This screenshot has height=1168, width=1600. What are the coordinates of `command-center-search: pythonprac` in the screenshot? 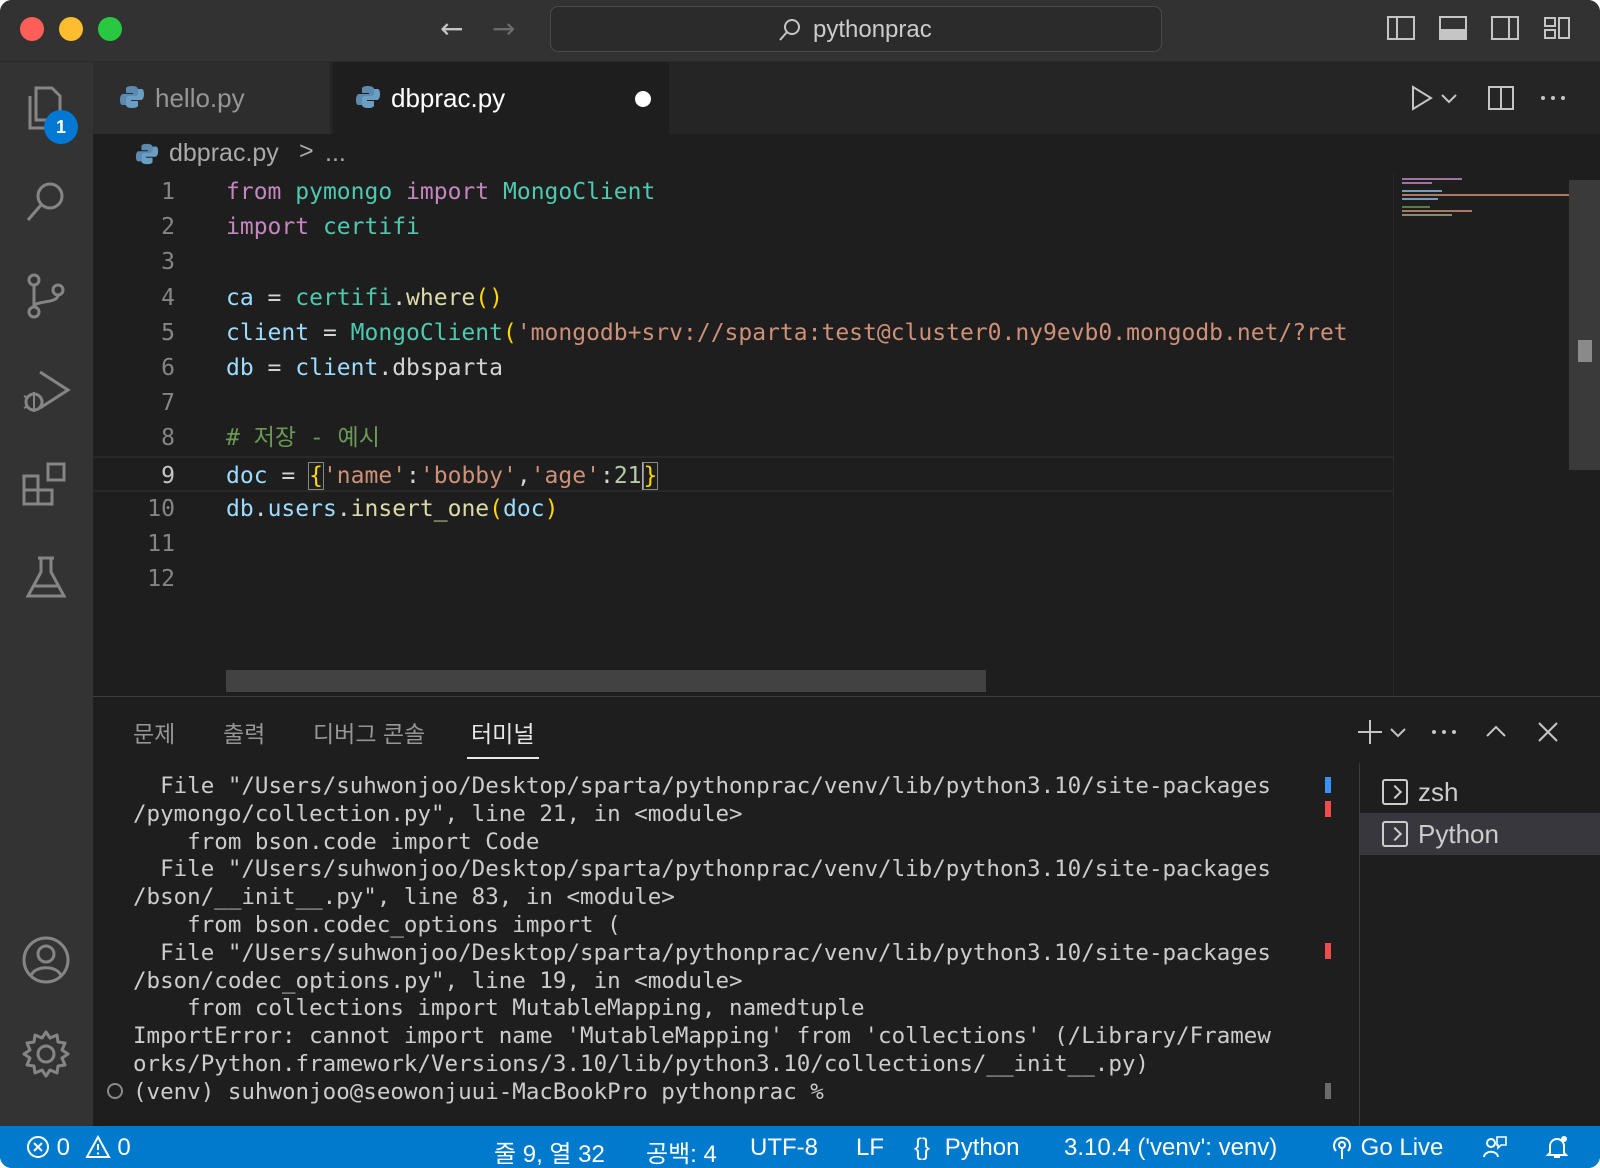 It's located at (856, 29).